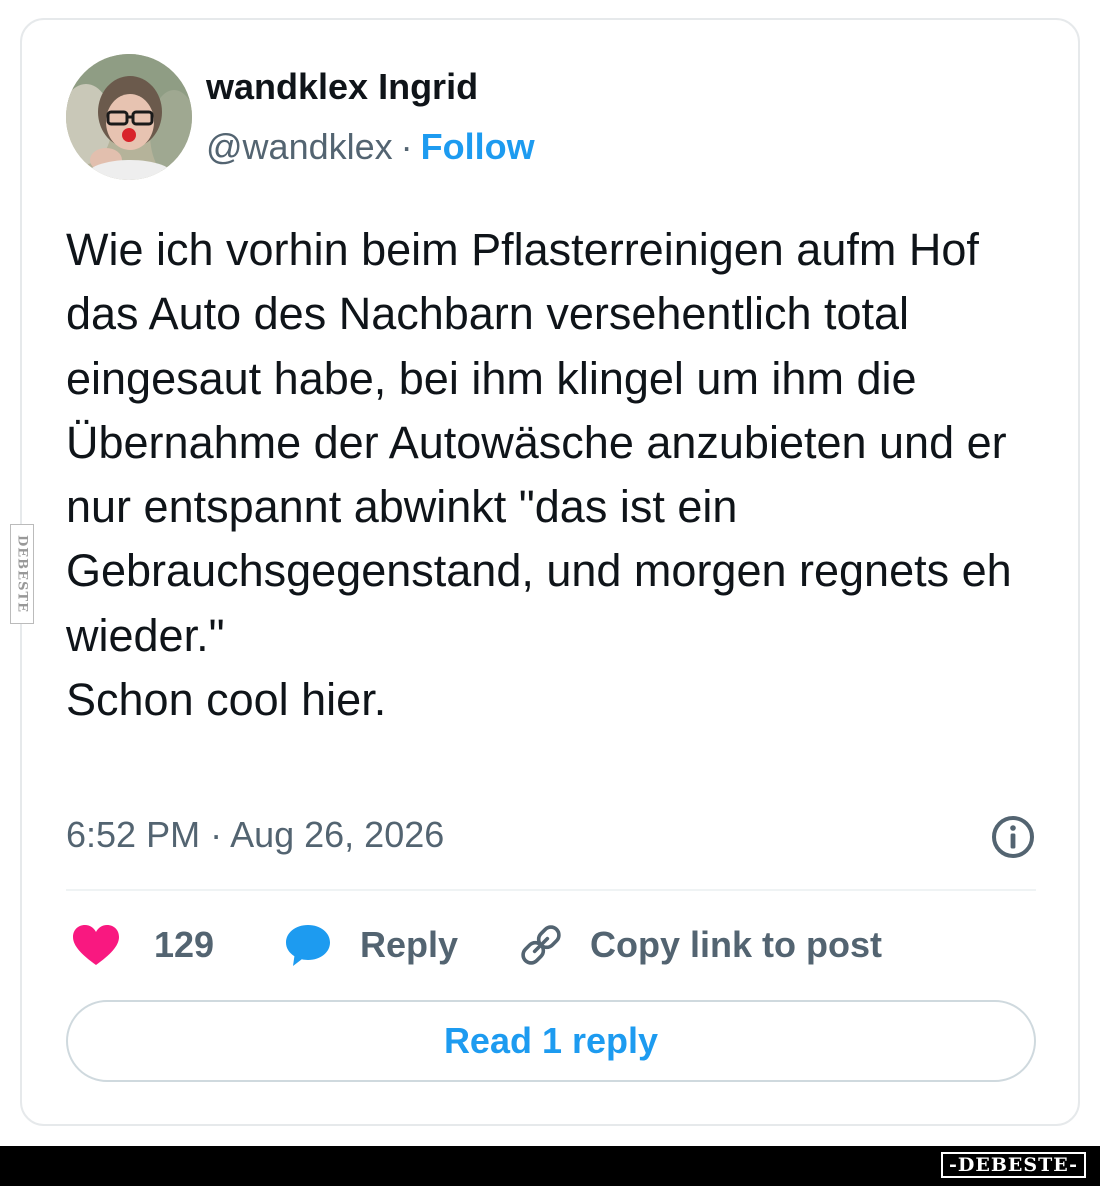  I want to click on heart-icon, so click(96, 945).